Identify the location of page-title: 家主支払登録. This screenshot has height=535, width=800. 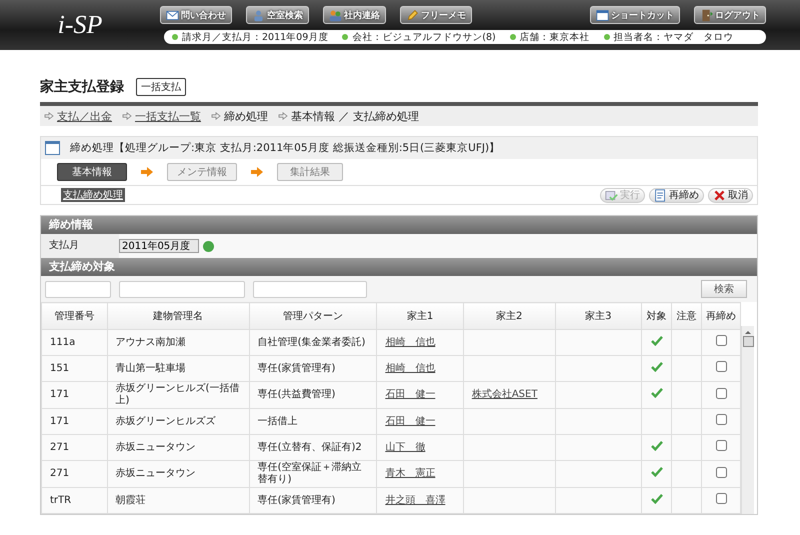
(82, 87).